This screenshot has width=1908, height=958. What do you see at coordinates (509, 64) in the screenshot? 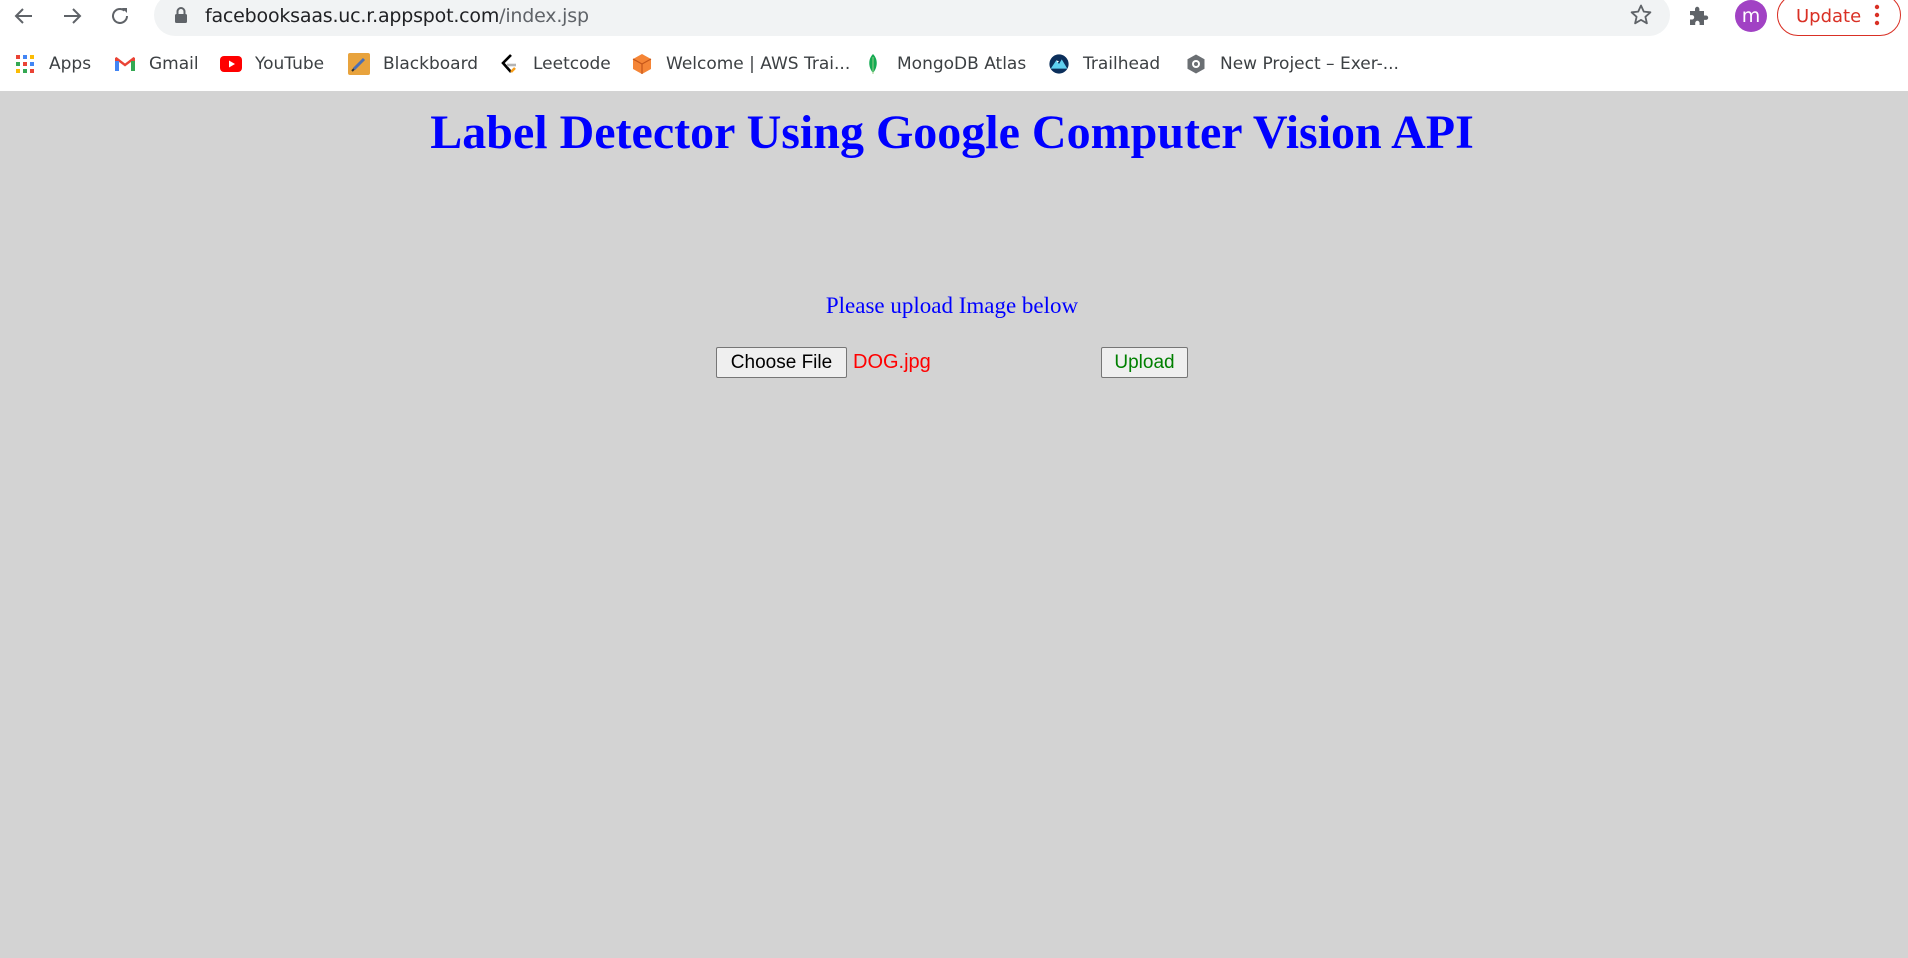
I see `leetcode-icon` at bounding box center [509, 64].